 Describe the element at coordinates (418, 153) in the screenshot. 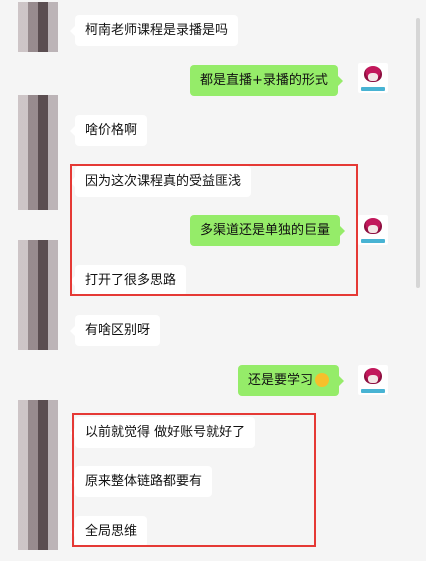

I see `scrollbar` at that location.